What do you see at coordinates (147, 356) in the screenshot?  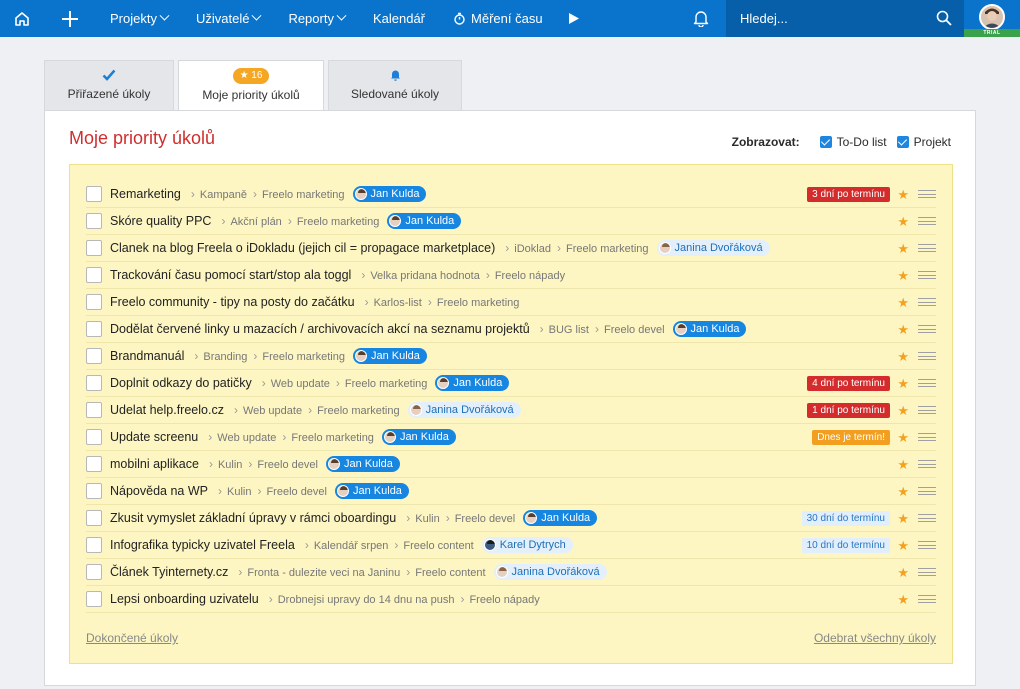 I see `task-name-link: Brandmanuál` at bounding box center [147, 356].